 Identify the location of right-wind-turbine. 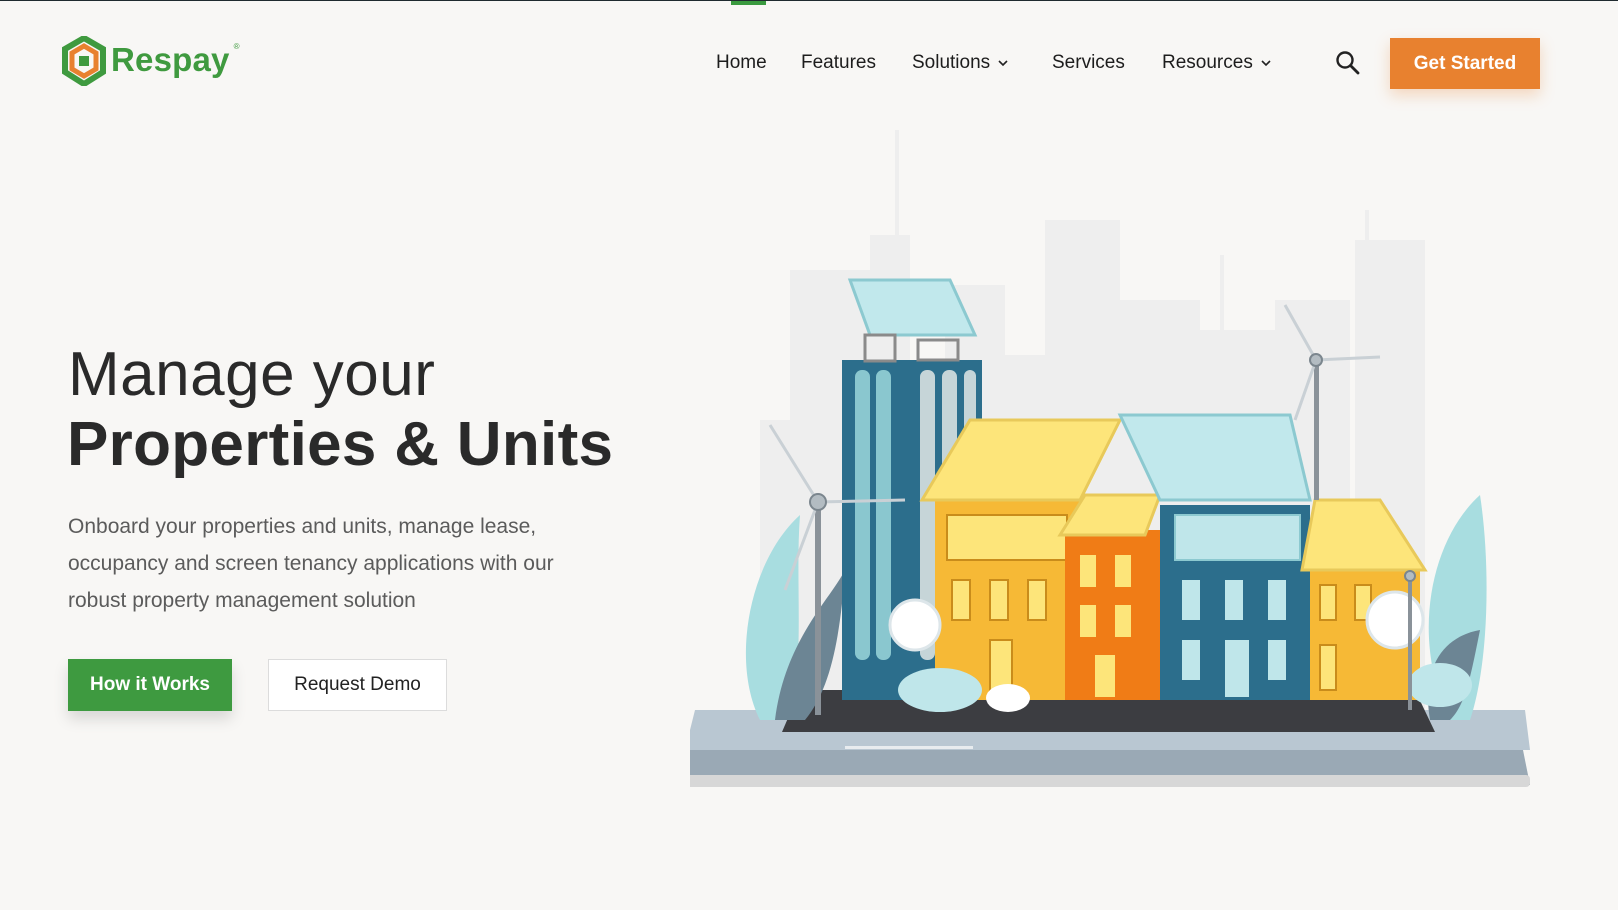
(1316, 430).